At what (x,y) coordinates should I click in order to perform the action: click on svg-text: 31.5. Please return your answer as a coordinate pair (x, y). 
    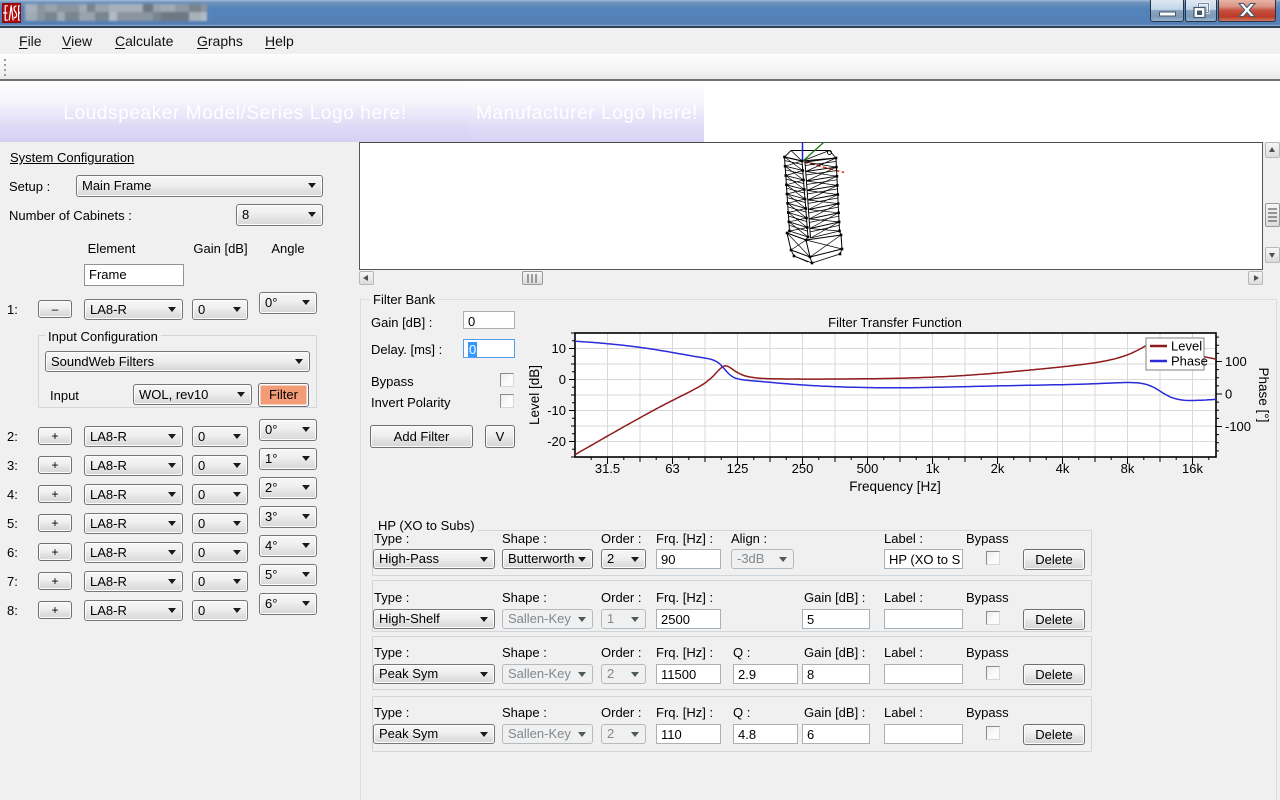
    Looking at the image, I should click on (607, 468).